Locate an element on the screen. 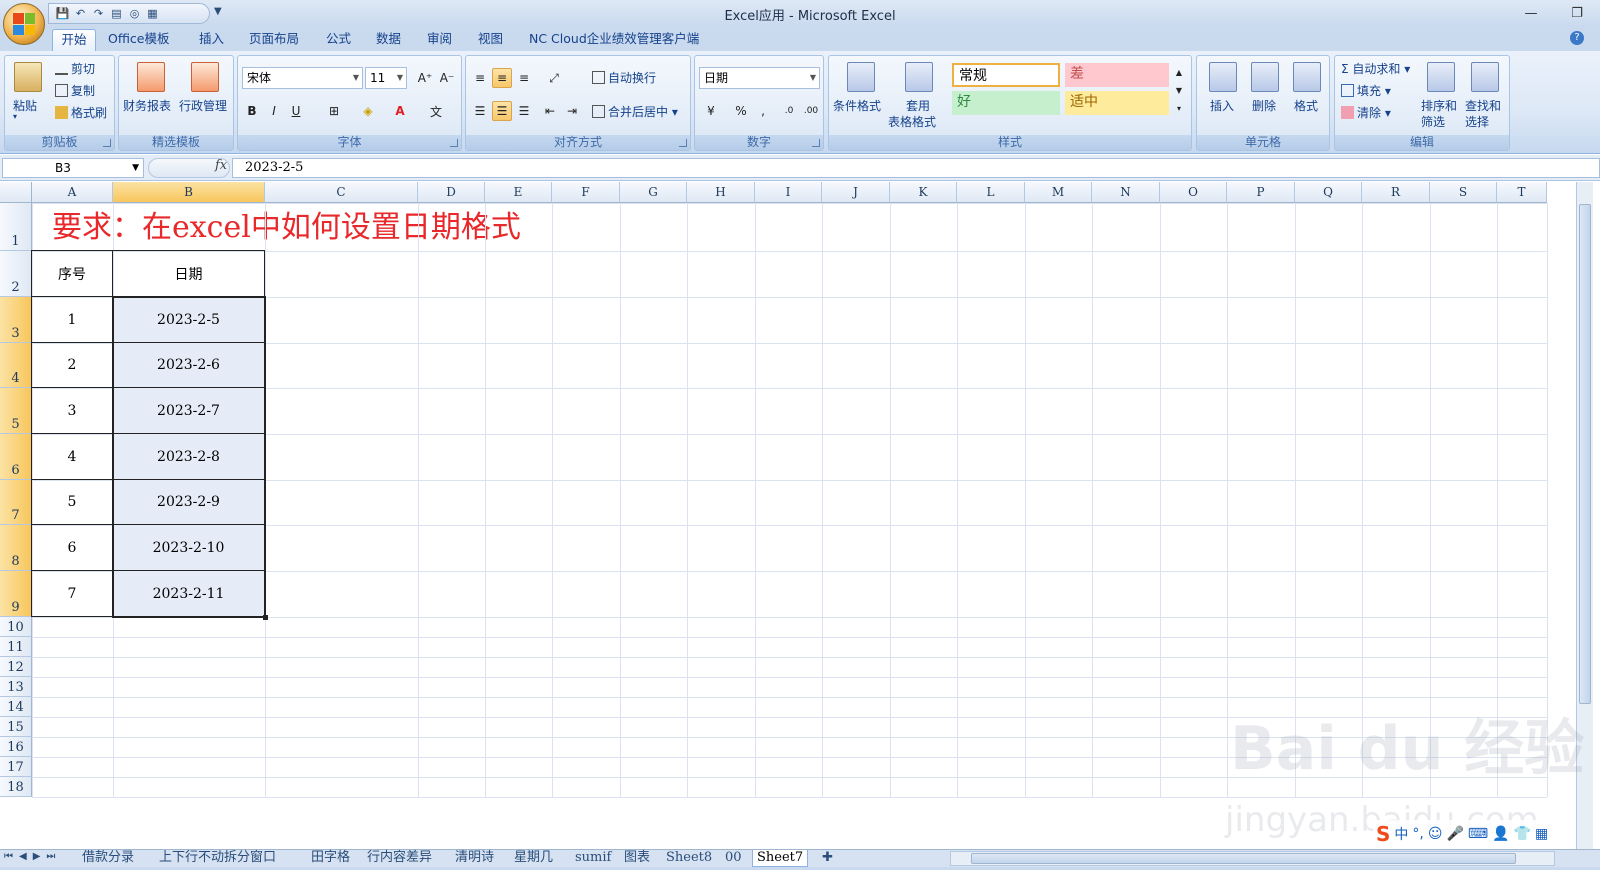  column-header-D: D is located at coordinates (451, 192).